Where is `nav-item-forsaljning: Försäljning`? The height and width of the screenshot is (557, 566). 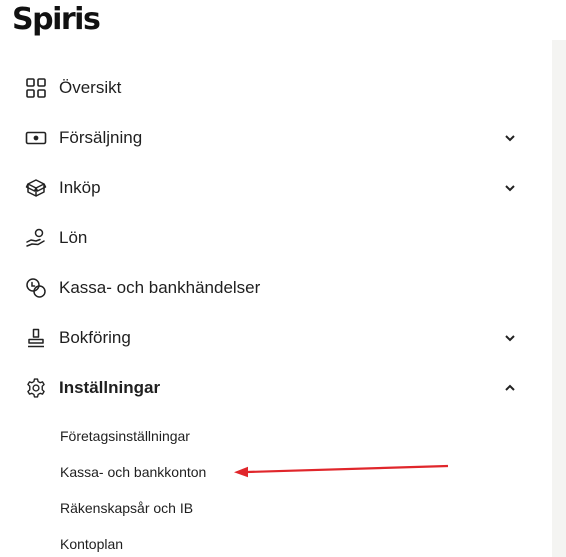
nav-item-forsaljning: Försäljning is located at coordinates (274, 138).